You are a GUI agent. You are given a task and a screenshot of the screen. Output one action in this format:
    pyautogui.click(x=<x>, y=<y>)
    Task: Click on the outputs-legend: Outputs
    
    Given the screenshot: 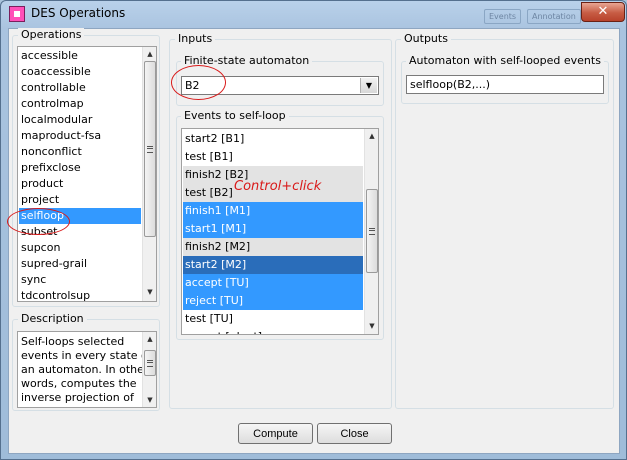 What is the action you would take?
    pyautogui.click(x=426, y=38)
    